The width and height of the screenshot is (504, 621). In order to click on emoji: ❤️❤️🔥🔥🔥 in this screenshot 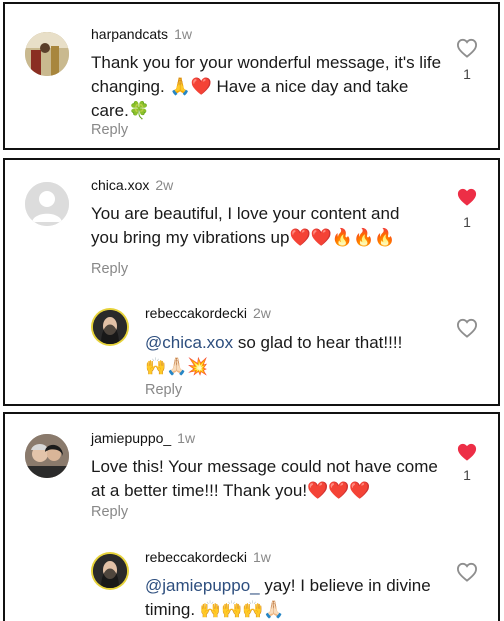, I will do `click(342, 237)`.